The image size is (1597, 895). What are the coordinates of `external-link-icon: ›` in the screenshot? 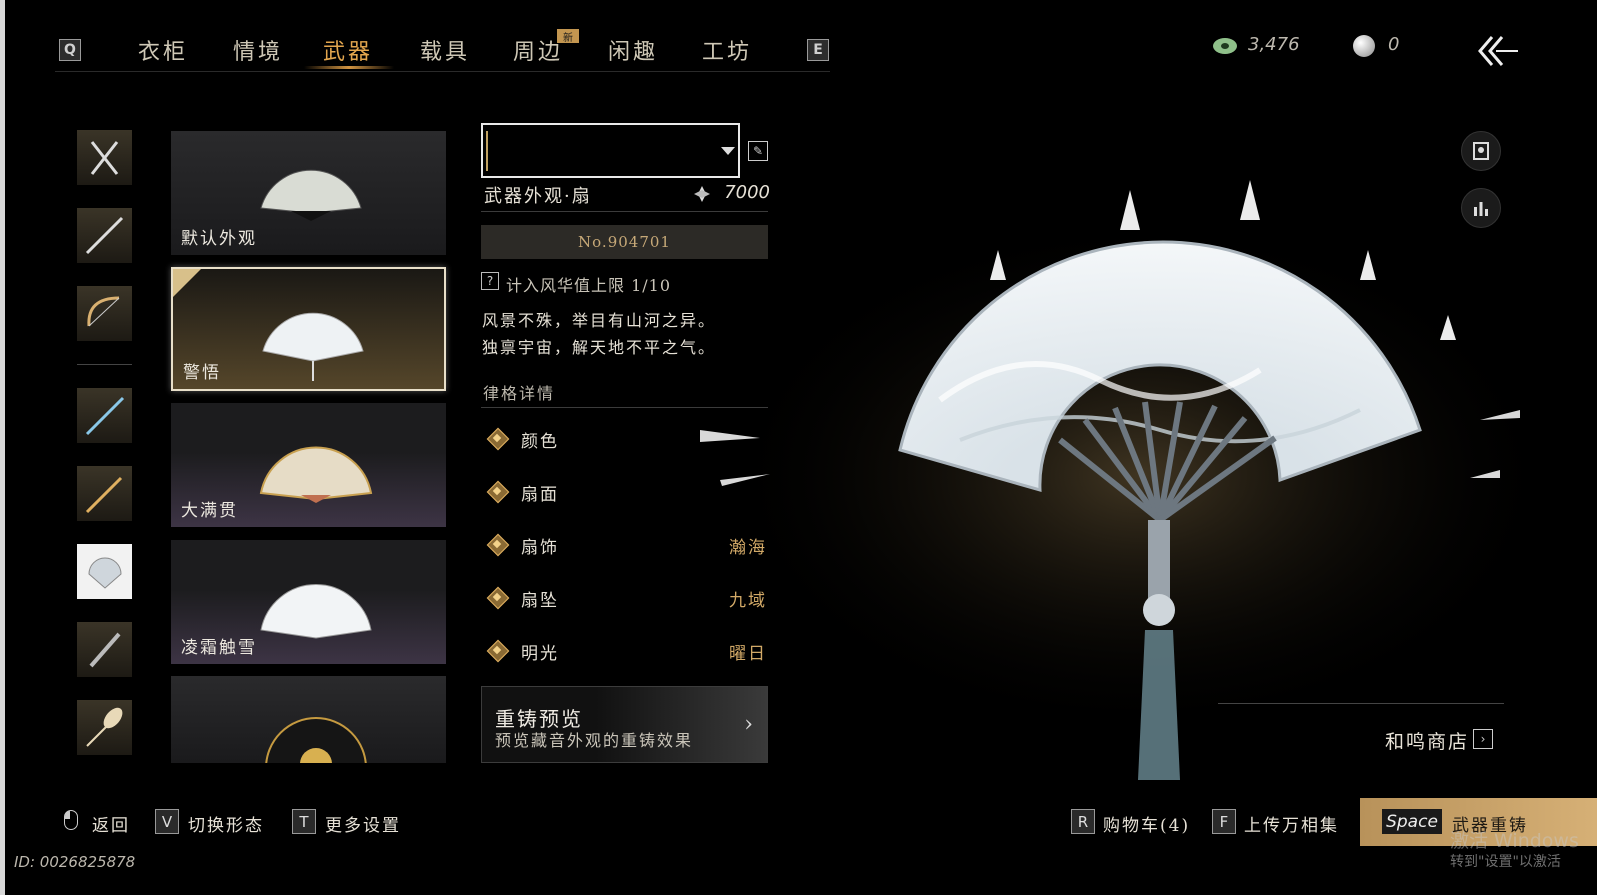 It's located at (1483, 739).